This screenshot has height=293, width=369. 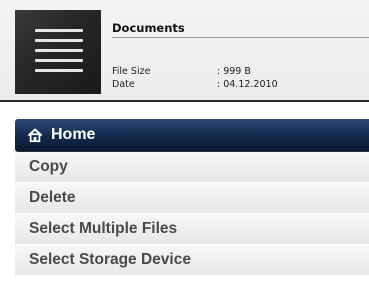 What do you see at coordinates (192, 167) in the screenshot?
I see `menu-item-copy: Copy` at bounding box center [192, 167].